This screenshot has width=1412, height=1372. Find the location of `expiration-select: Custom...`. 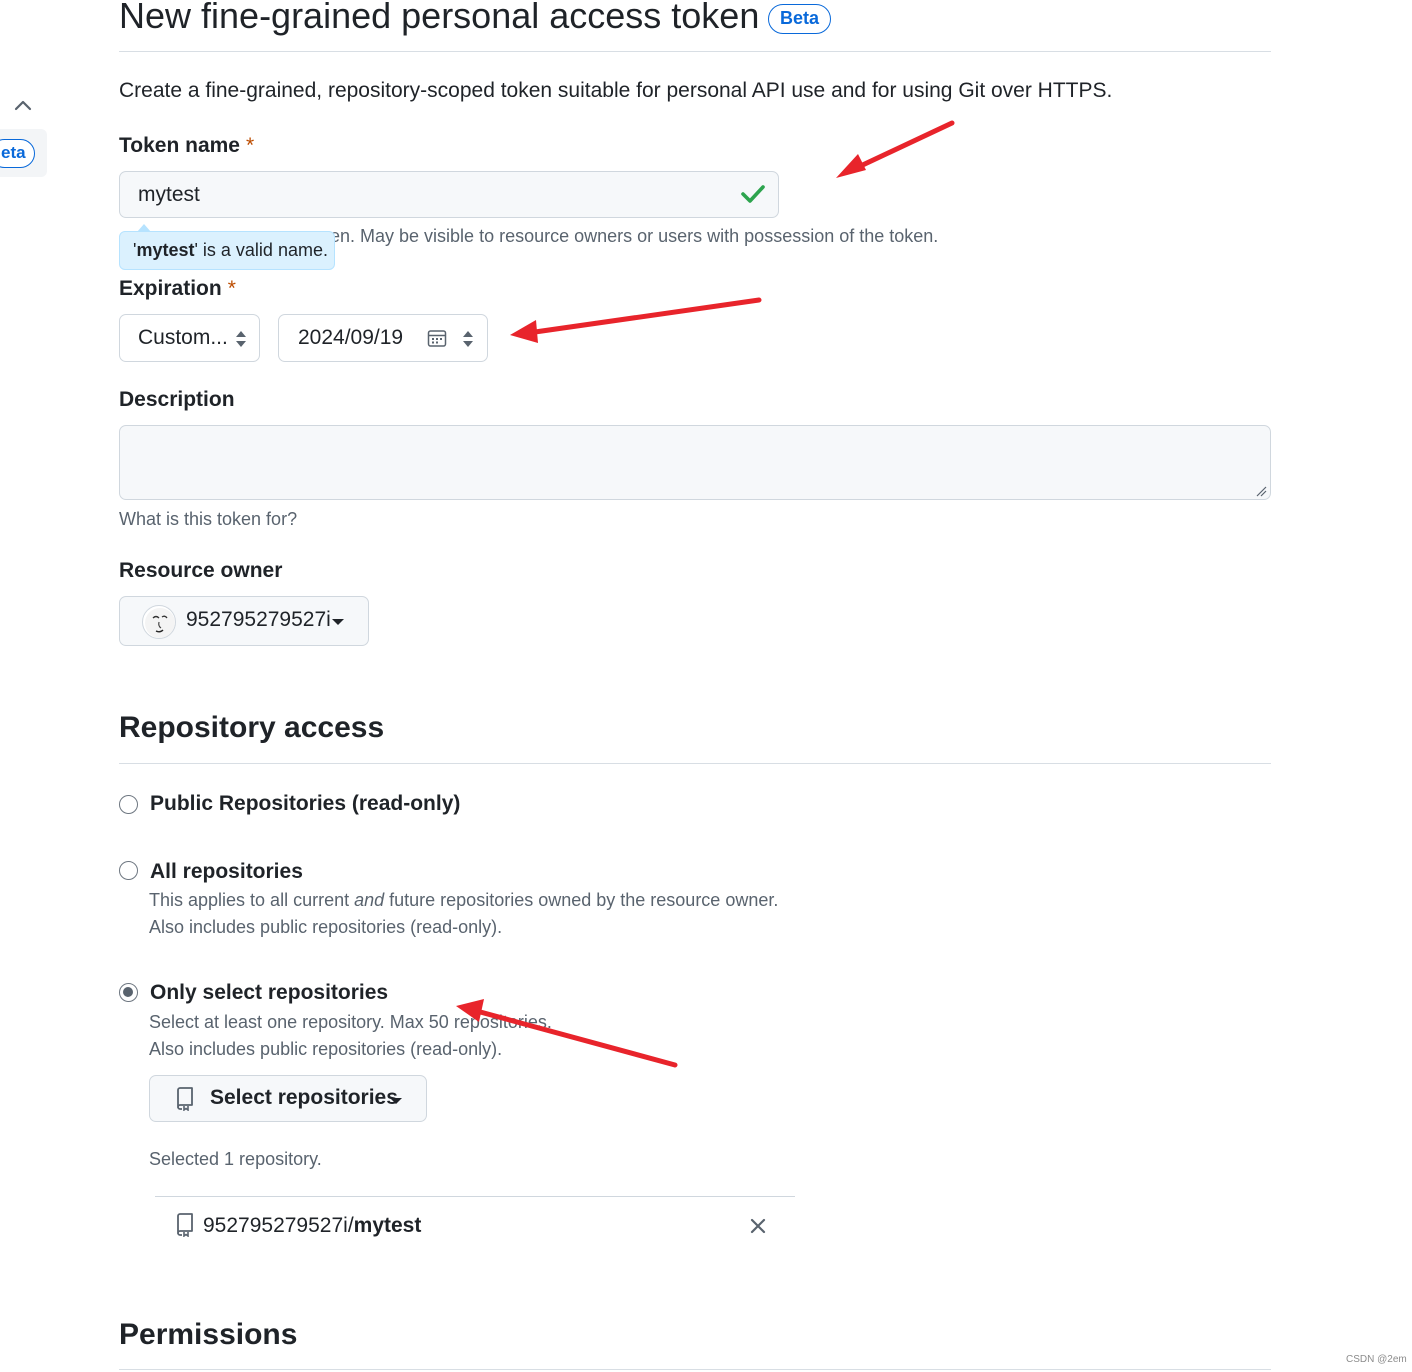

expiration-select: Custom... is located at coordinates (189, 338).